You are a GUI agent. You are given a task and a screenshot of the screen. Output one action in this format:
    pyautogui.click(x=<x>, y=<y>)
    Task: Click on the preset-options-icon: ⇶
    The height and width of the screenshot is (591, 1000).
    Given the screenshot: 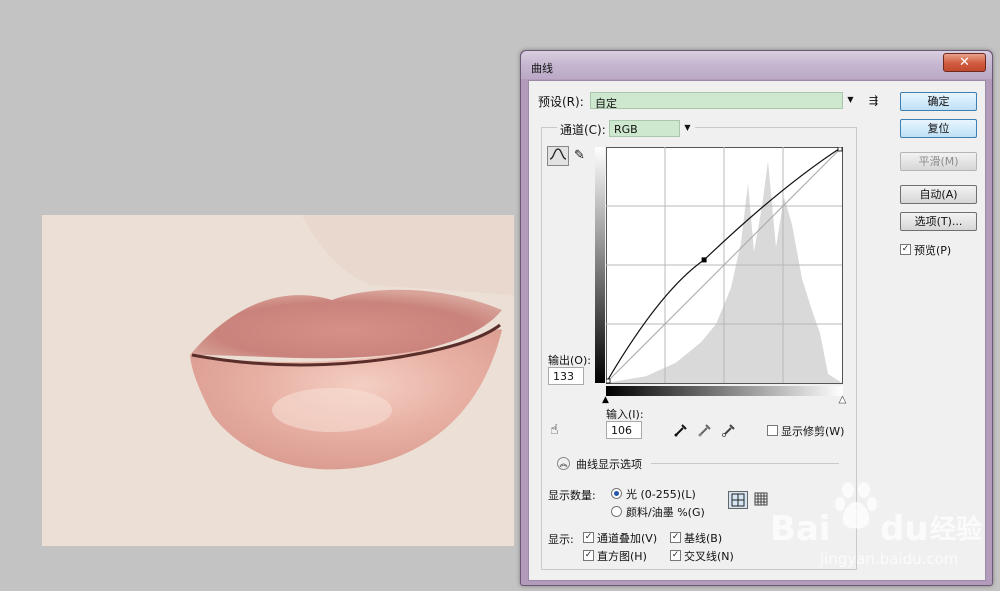 What is the action you would take?
    pyautogui.click(x=873, y=101)
    